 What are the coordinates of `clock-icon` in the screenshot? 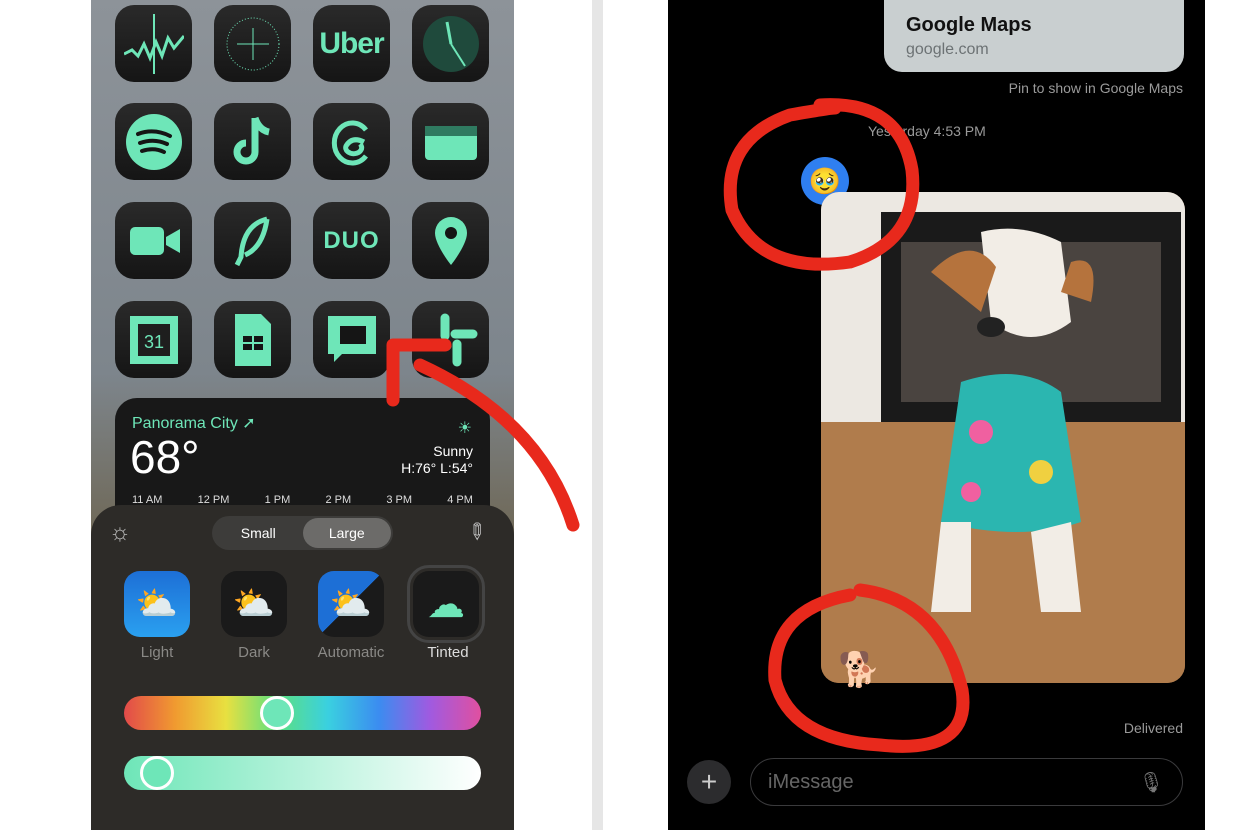 It's located at (450, 43).